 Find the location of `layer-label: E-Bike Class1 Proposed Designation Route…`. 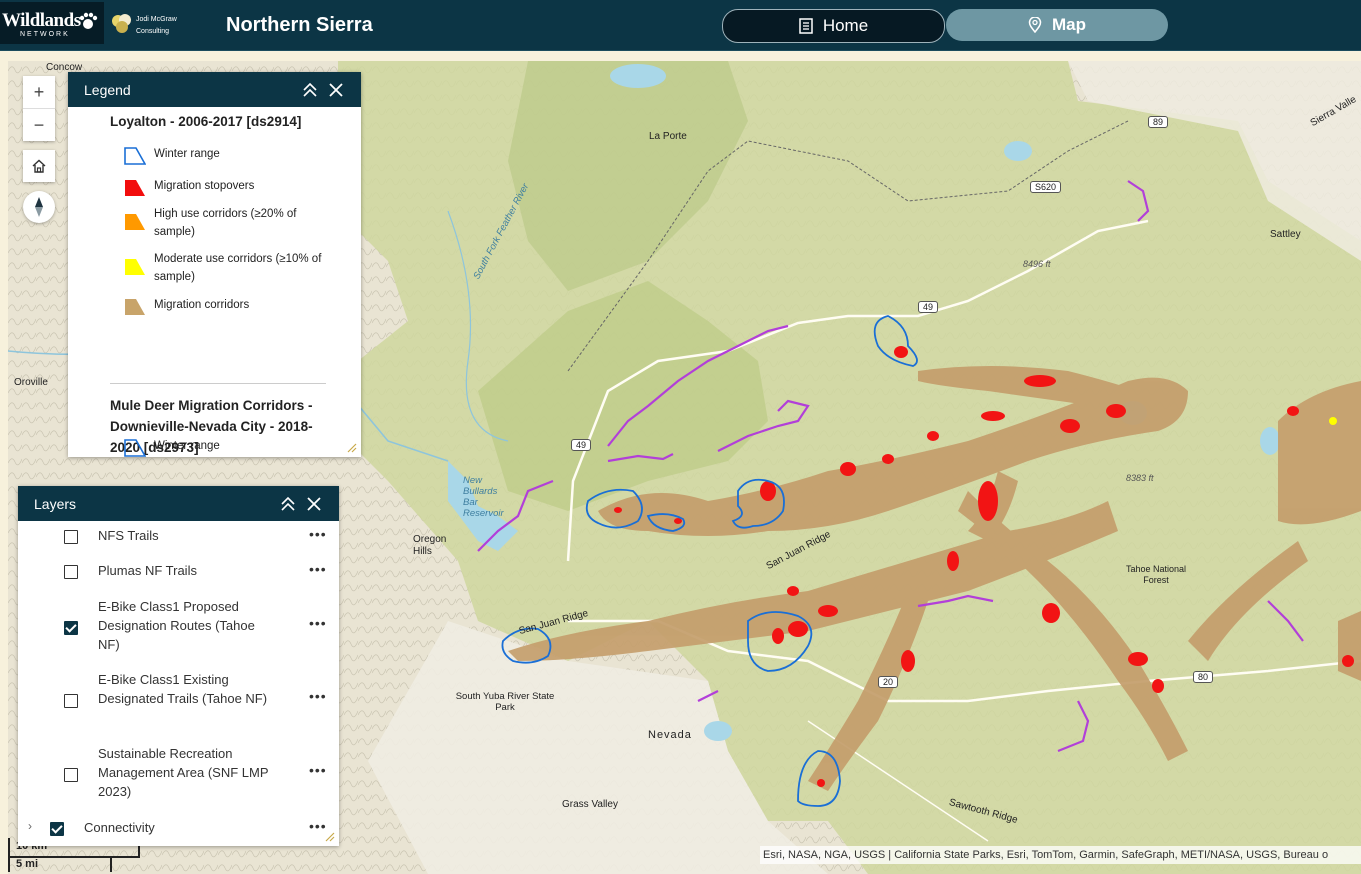

layer-label: E-Bike Class1 Proposed Designation Route… is located at coordinates (176, 625).